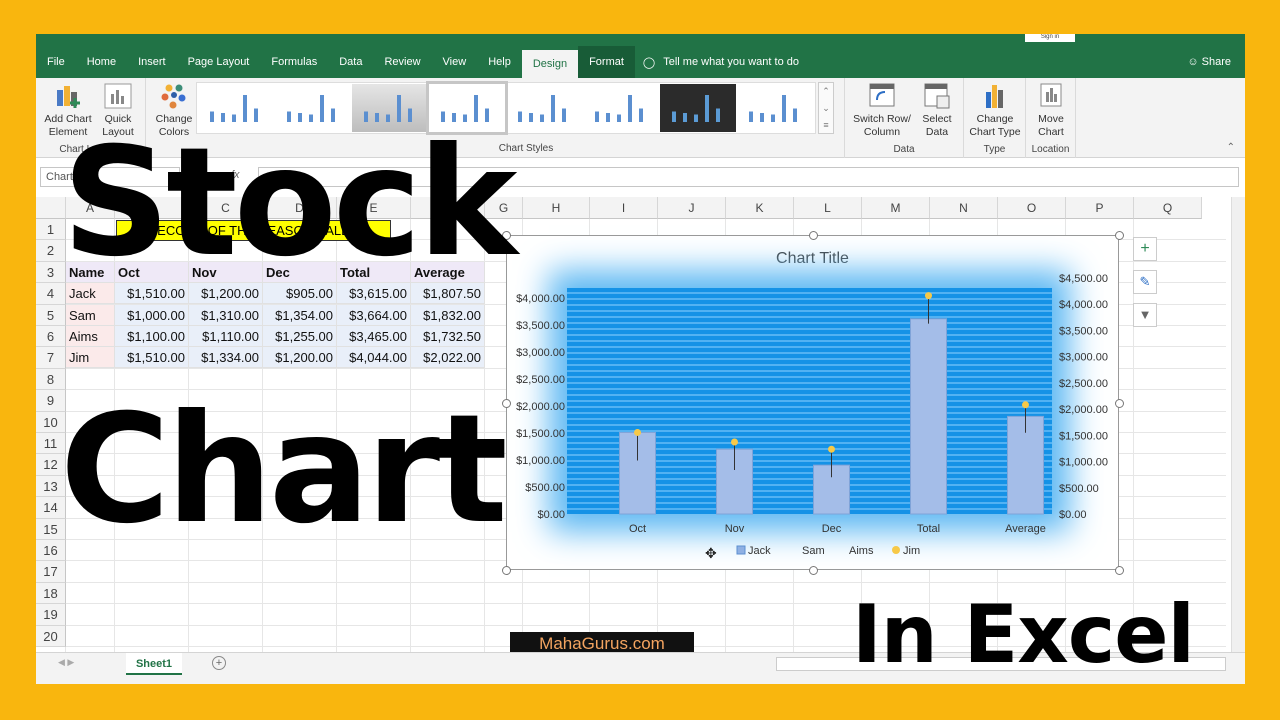 This screenshot has width=1280, height=720. Describe the element at coordinates (294, 62) in the screenshot. I see `tab-formulas: Formulas` at that location.